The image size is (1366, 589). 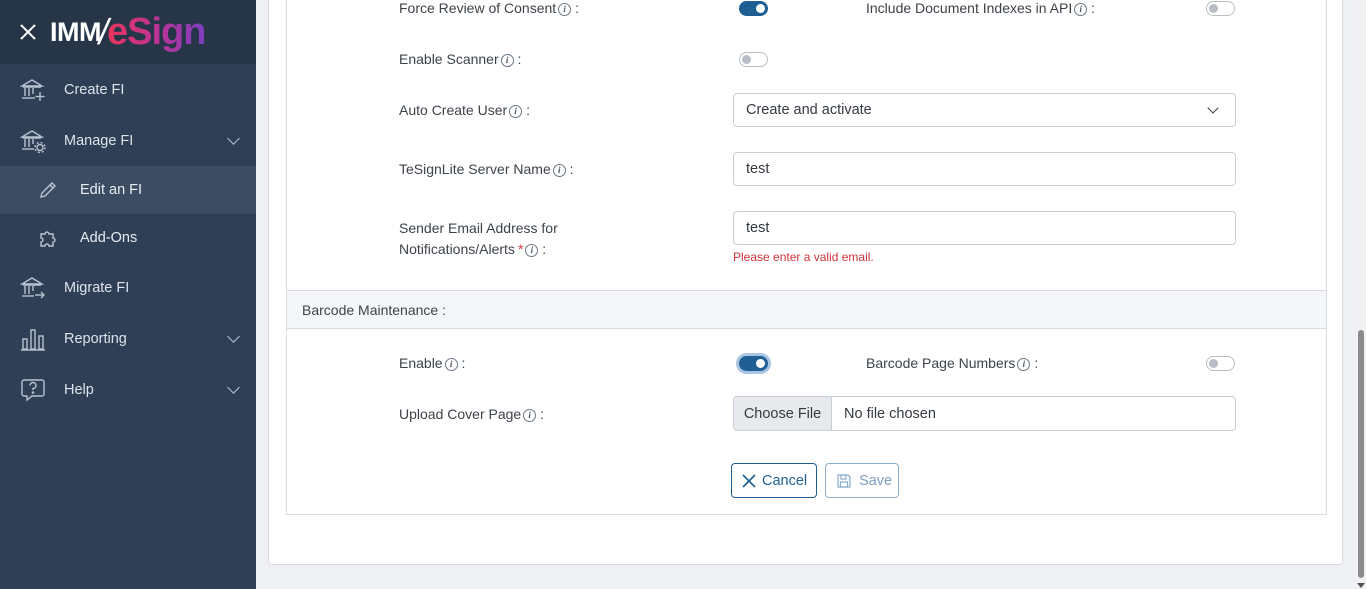 I want to click on sidebar-item-create-fi: Create FI, so click(x=128, y=89).